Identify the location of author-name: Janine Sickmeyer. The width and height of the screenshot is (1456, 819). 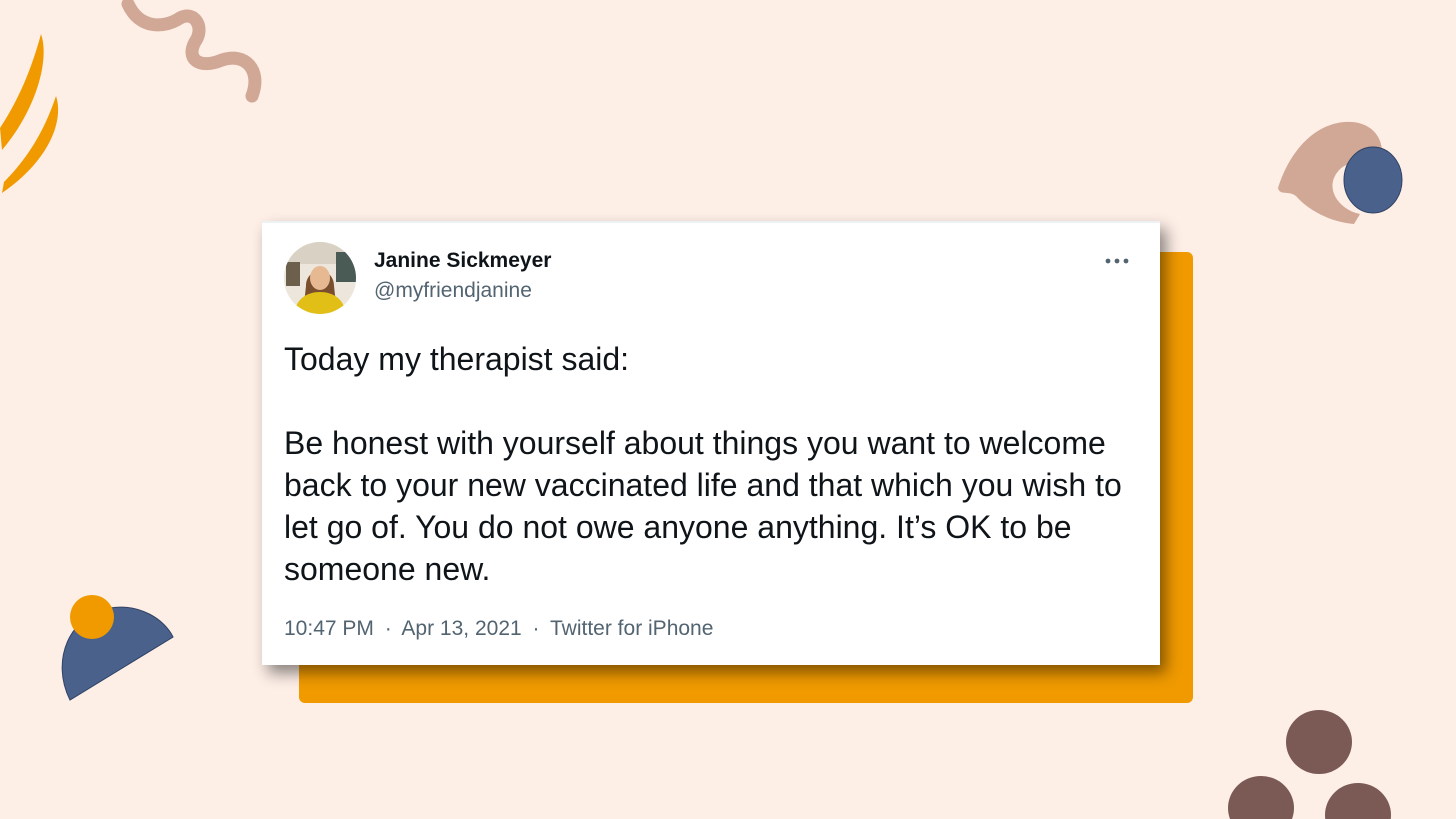
(462, 261).